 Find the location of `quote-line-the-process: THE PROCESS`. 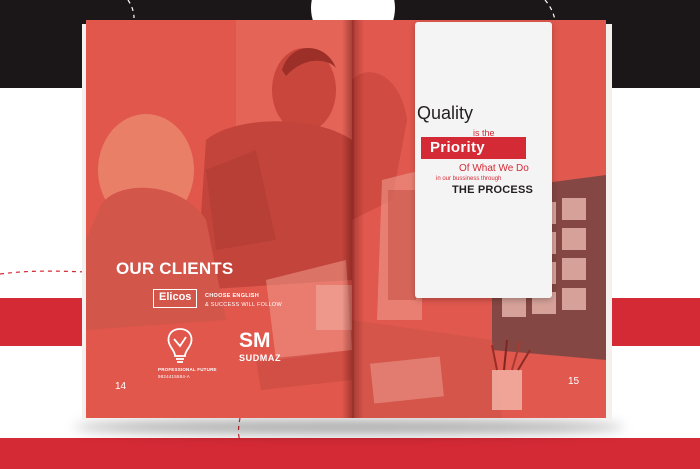

quote-line-the-process: THE PROCESS is located at coordinates (493, 190).